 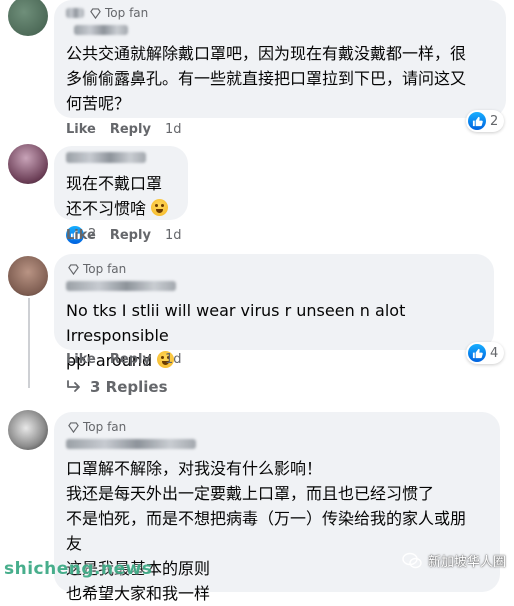 I want to click on reaction-count: 2, so click(x=494, y=121).